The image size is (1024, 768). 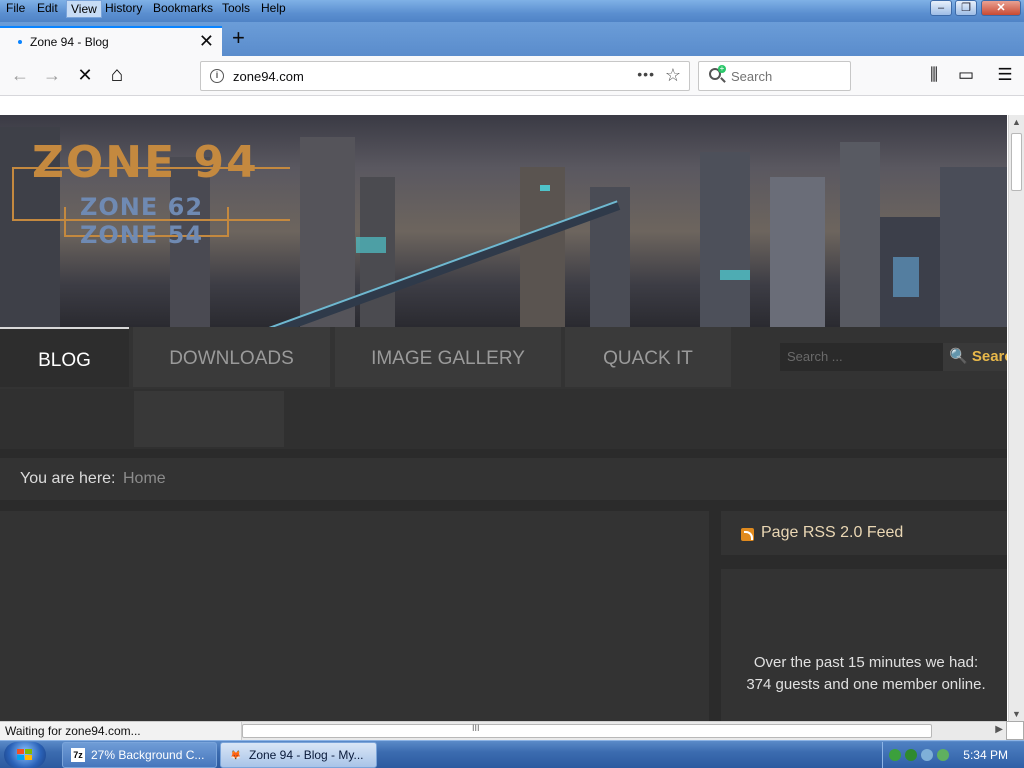 What do you see at coordinates (231, 357) in the screenshot?
I see `nav-downloads: DOWNLOADS` at bounding box center [231, 357].